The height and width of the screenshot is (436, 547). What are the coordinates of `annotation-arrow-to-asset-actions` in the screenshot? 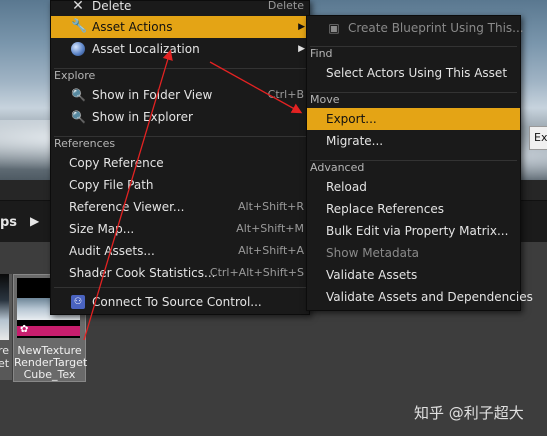 It's located at (128, 195).